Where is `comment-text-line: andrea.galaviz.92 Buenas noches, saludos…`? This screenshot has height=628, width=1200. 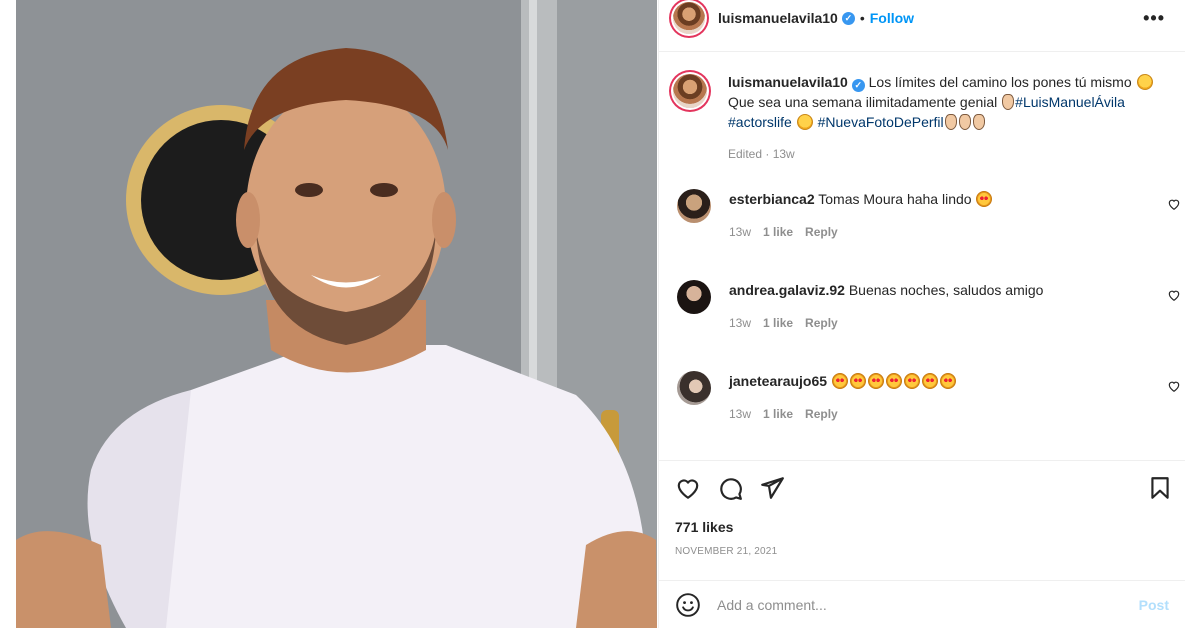
comment-text-line: andrea.galaviz.92 Buenas noches, saludos… is located at coordinates (886, 290).